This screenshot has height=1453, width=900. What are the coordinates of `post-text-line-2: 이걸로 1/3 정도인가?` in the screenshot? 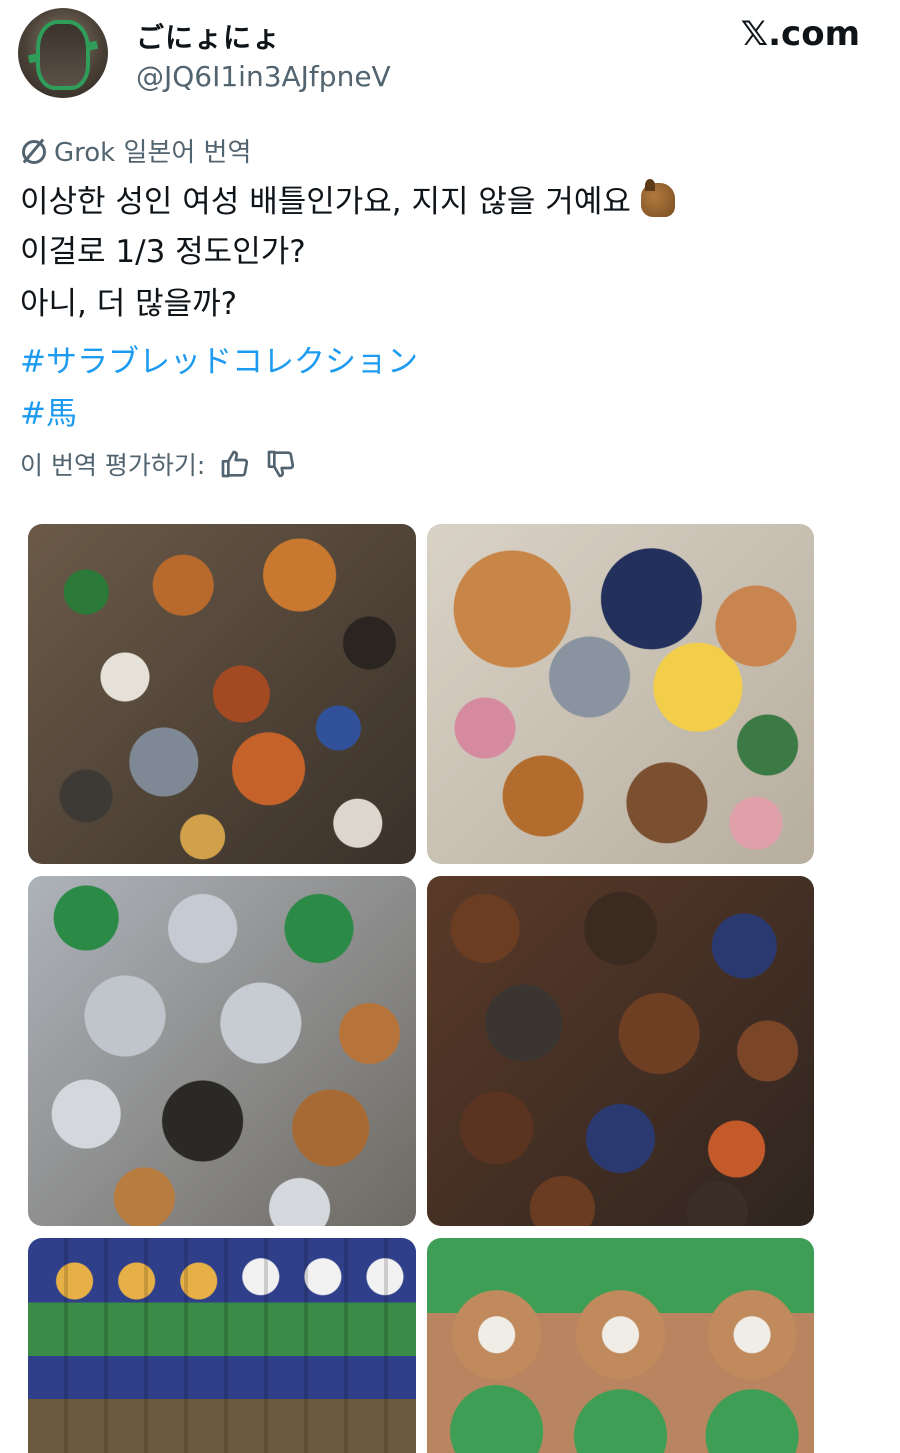 It's located at (163, 252).